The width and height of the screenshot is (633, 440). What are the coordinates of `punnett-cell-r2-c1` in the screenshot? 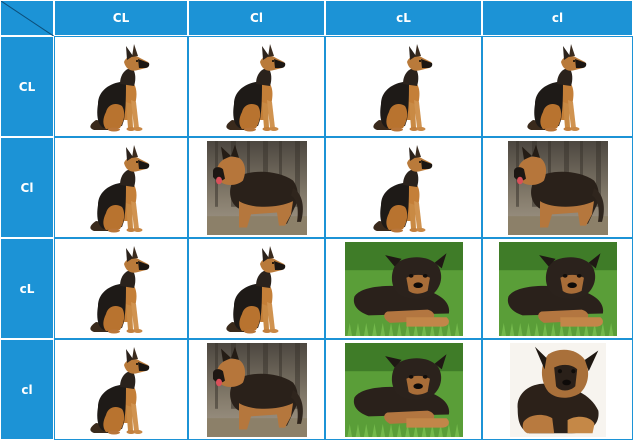 It's located at (121, 187).